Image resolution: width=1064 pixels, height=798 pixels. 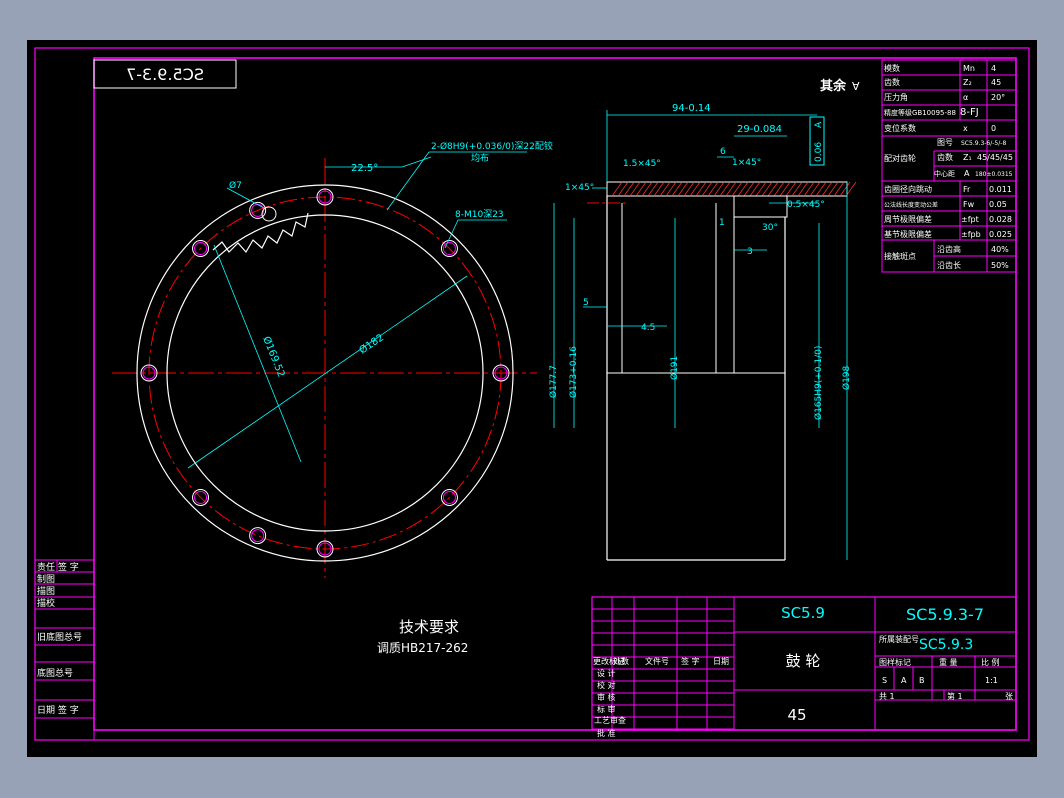 I want to click on stage-a: A, so click(x=904, y=680).